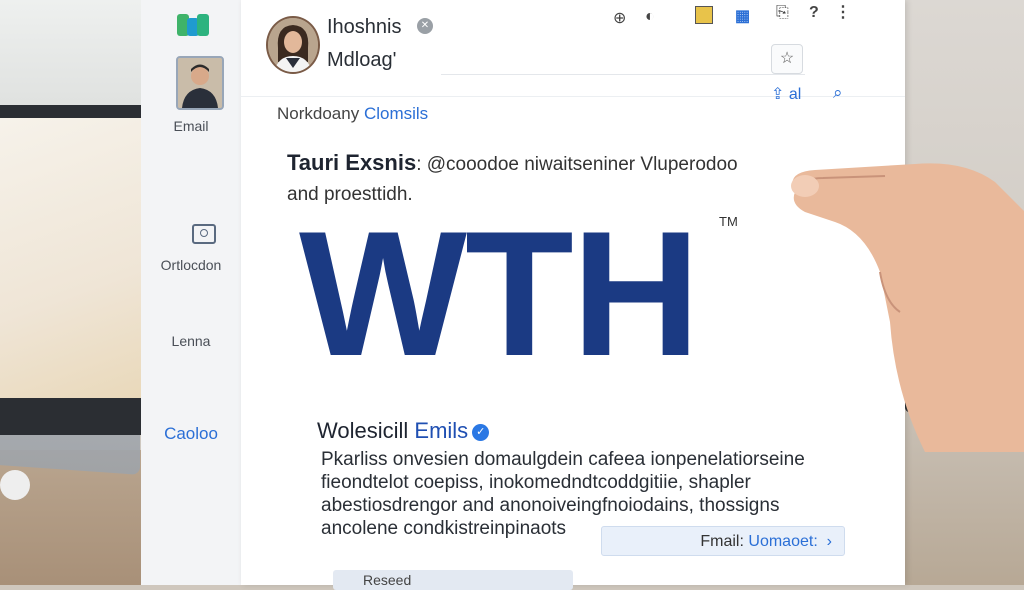 The image size is (1024, 590). What do you see at coordinates (79, 258) in the screenshot?
I see `background-monitor-screen` at bounding box center [79, 258].